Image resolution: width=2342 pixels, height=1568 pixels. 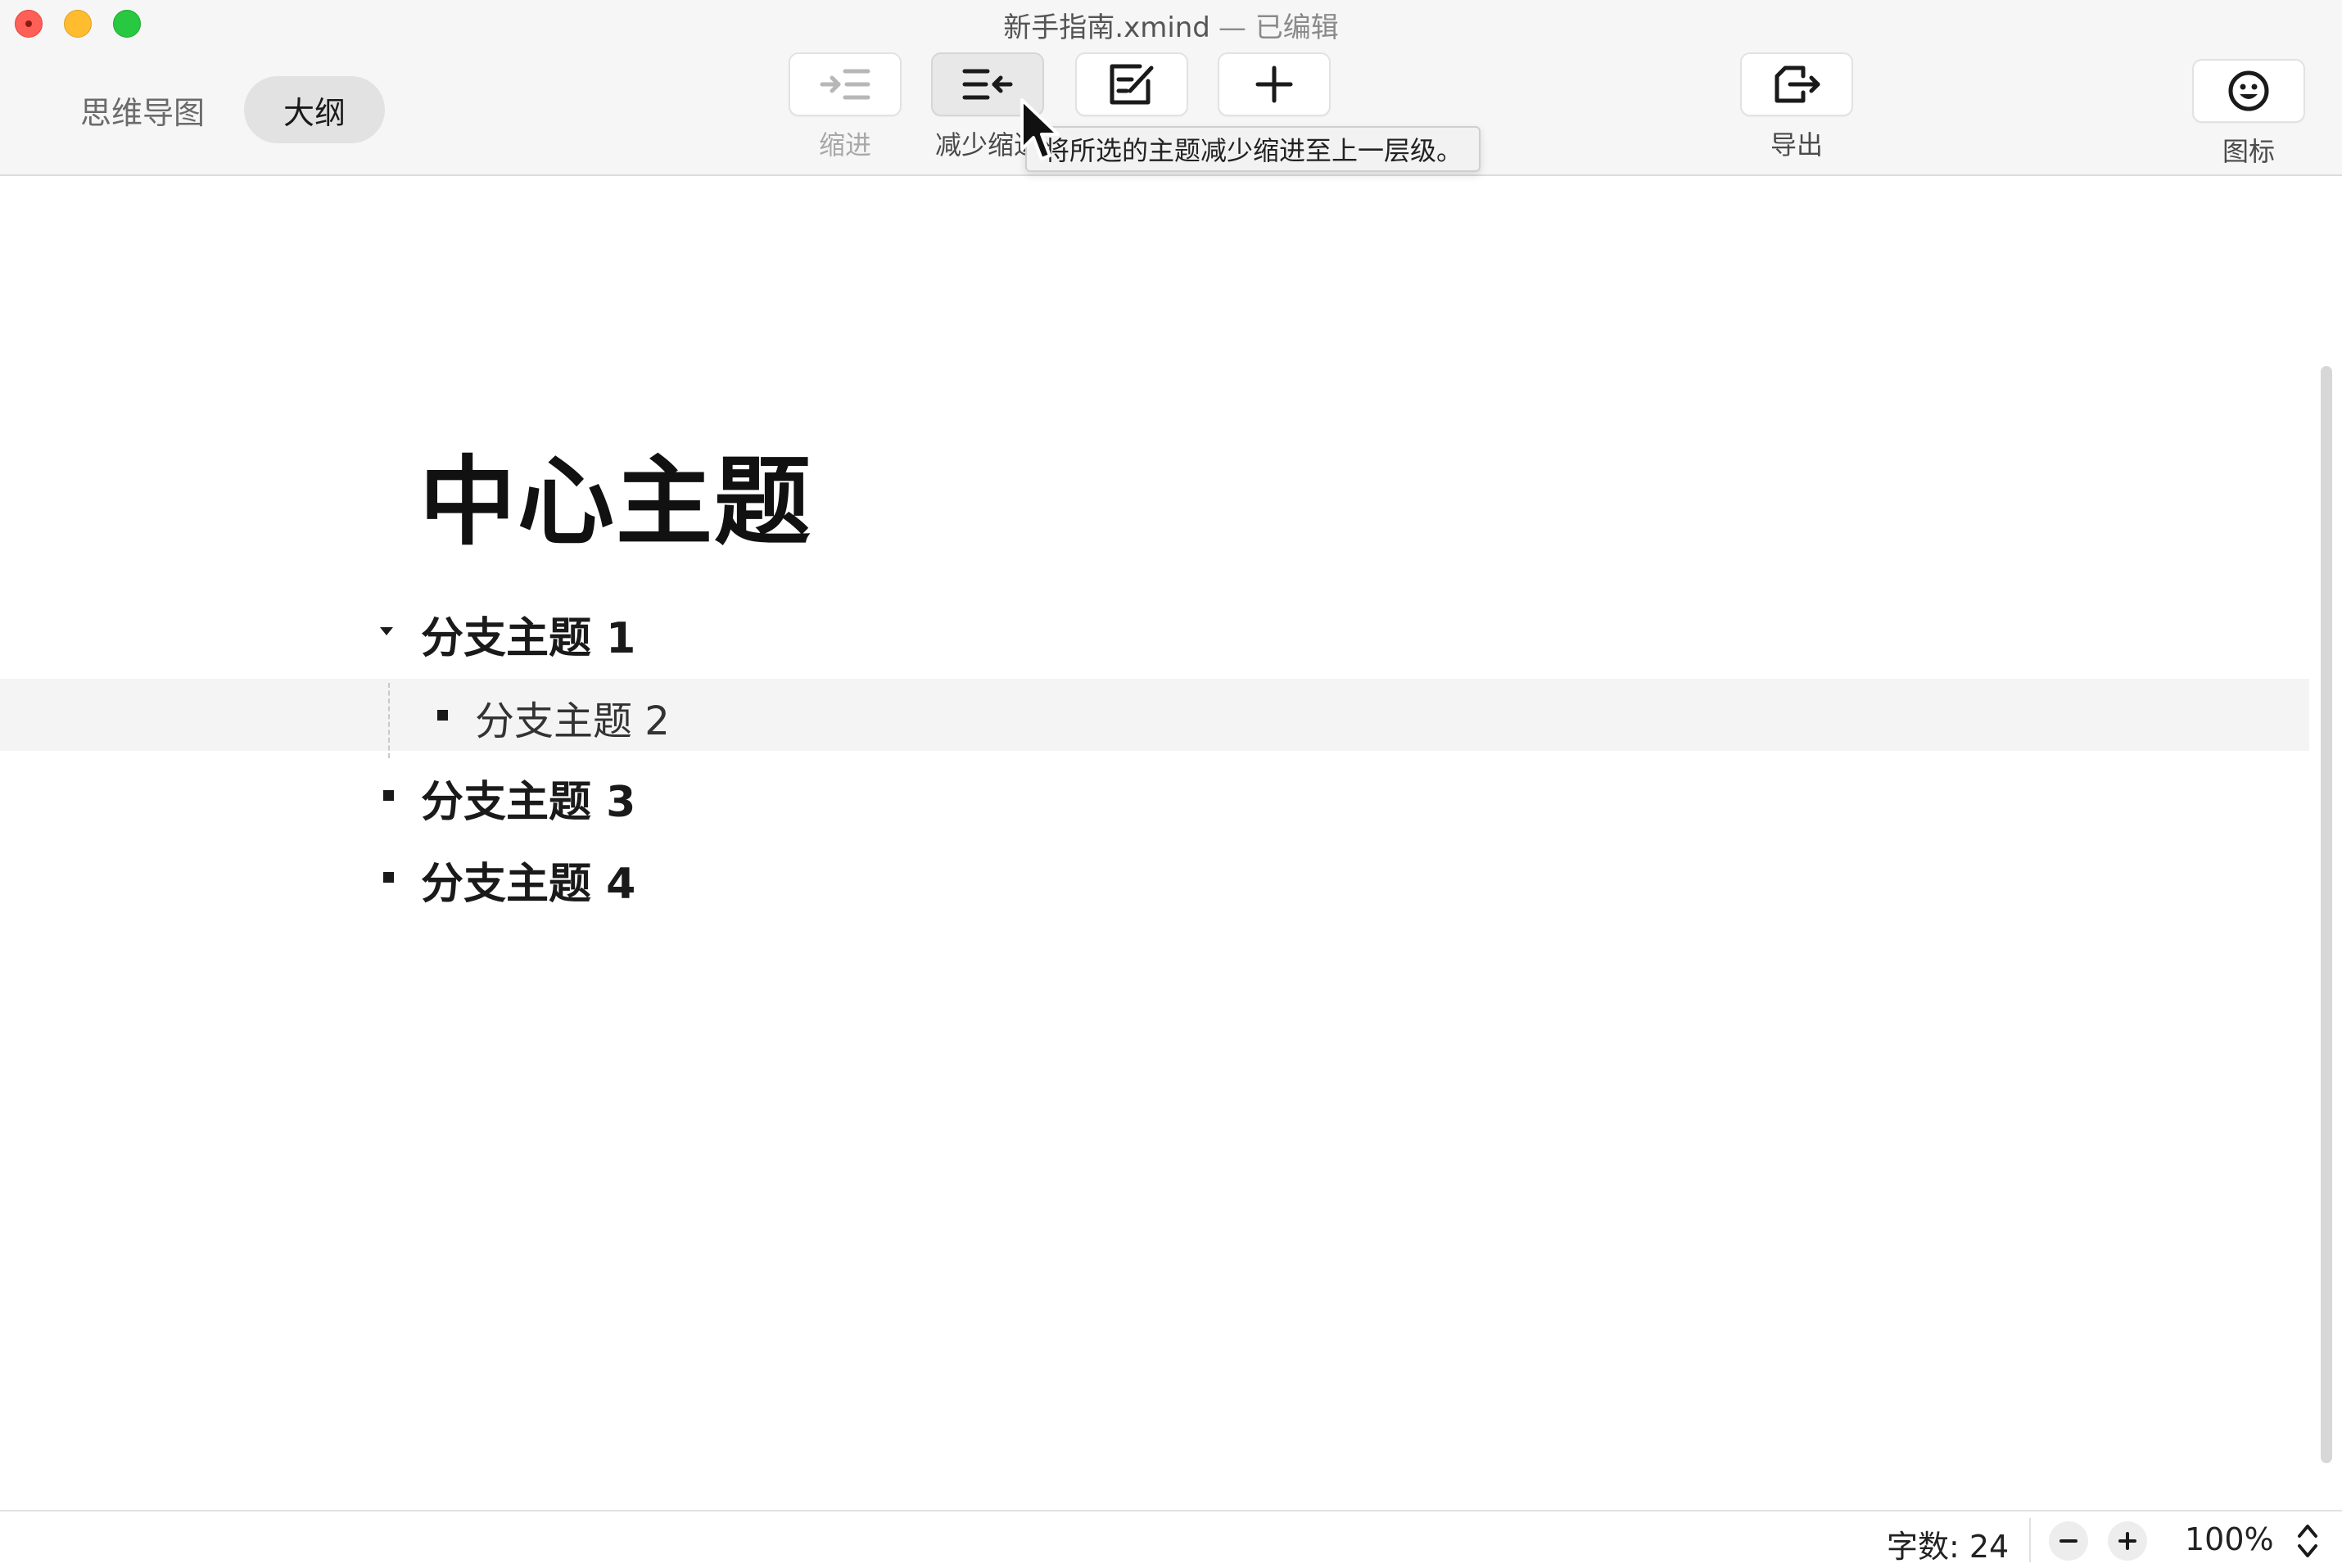 I want to click on indent-label: 缩进, so click(x=845, y=145).